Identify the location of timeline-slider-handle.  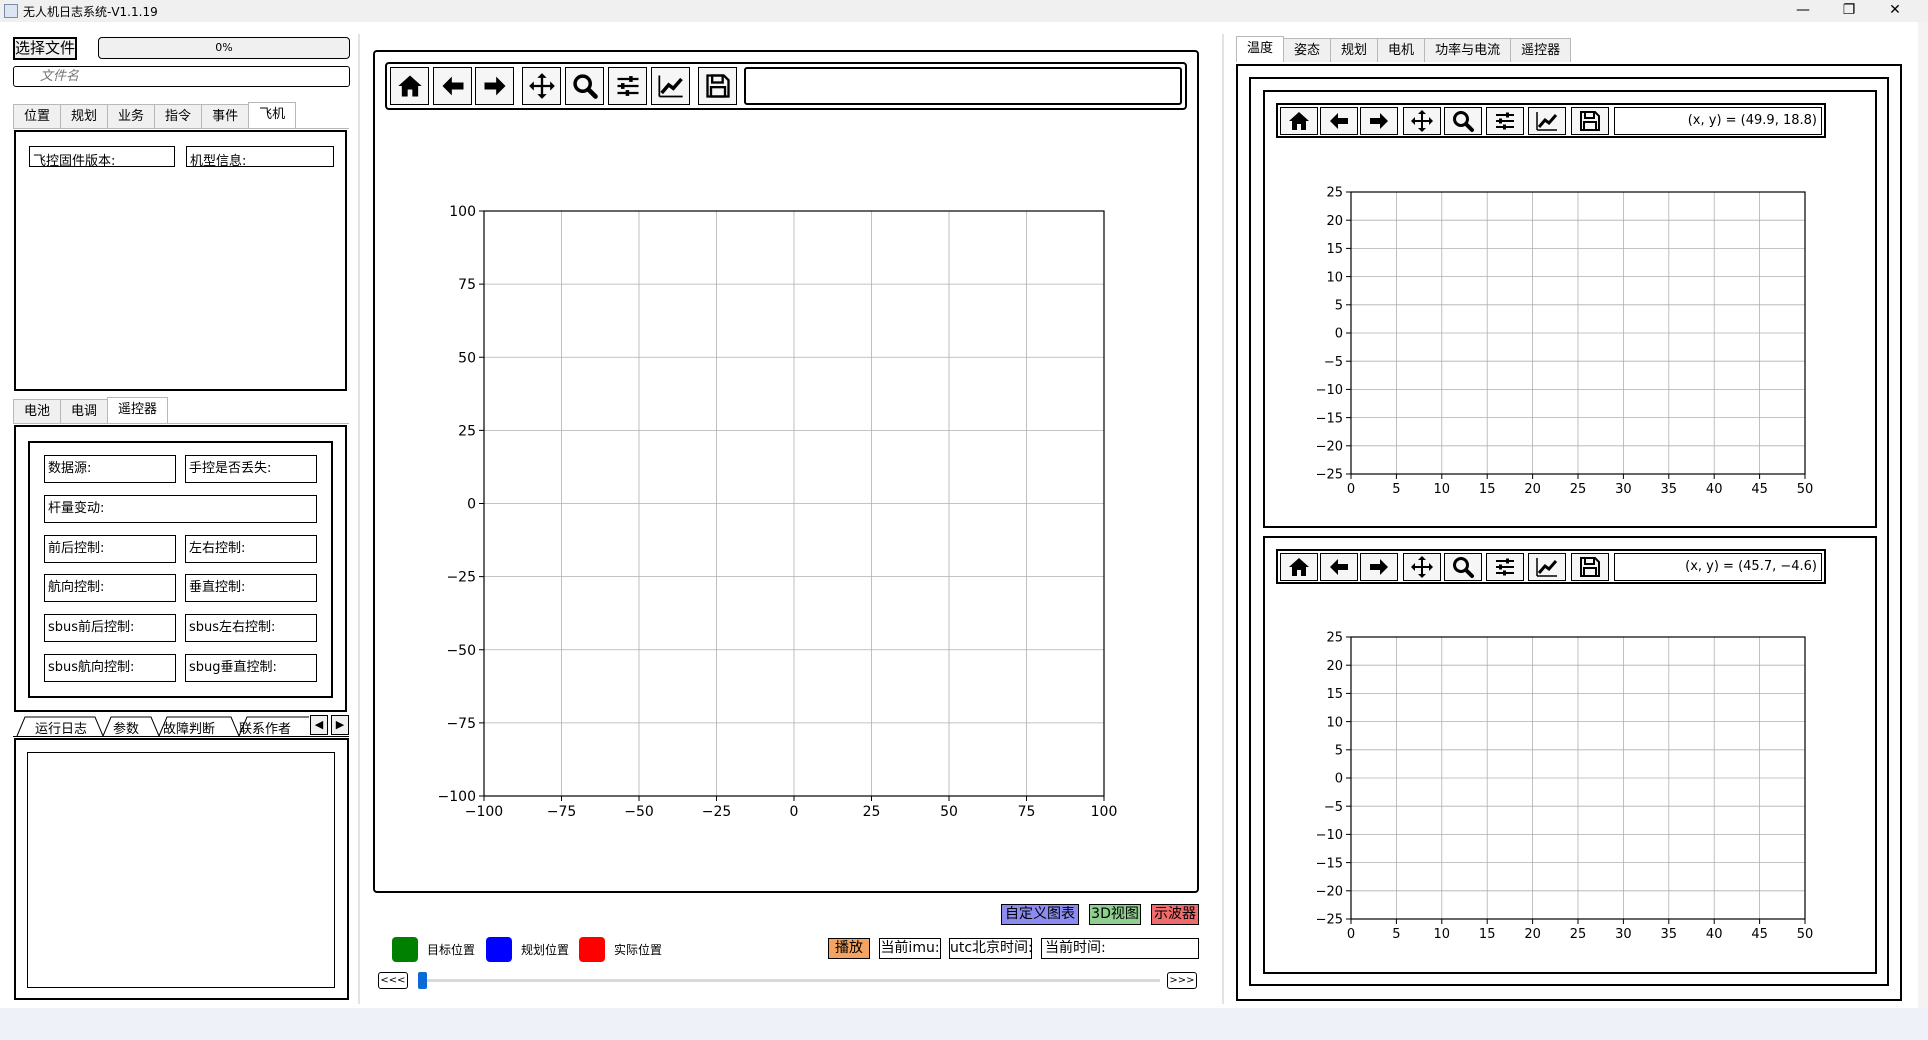
(422, 980).